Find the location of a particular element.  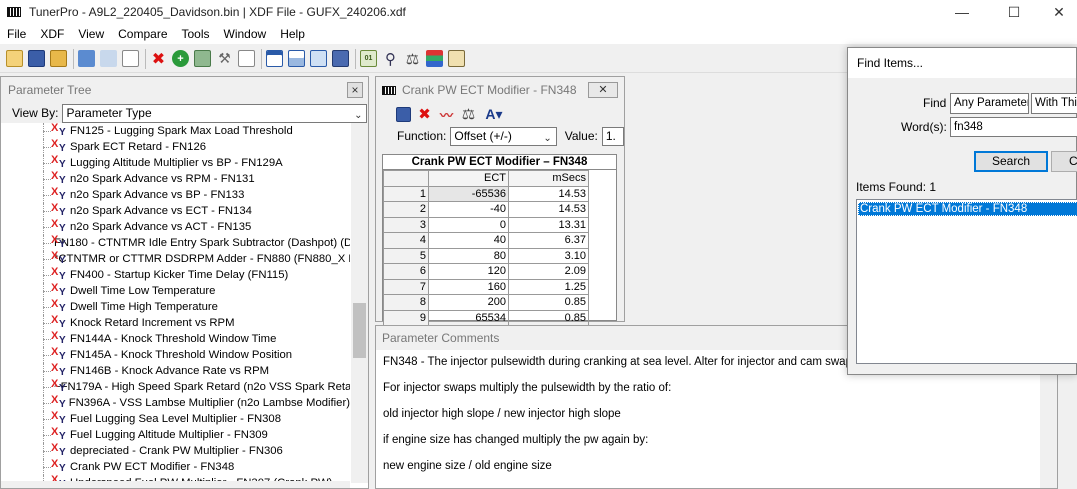

align-icon is located at coordinates (434, 58).